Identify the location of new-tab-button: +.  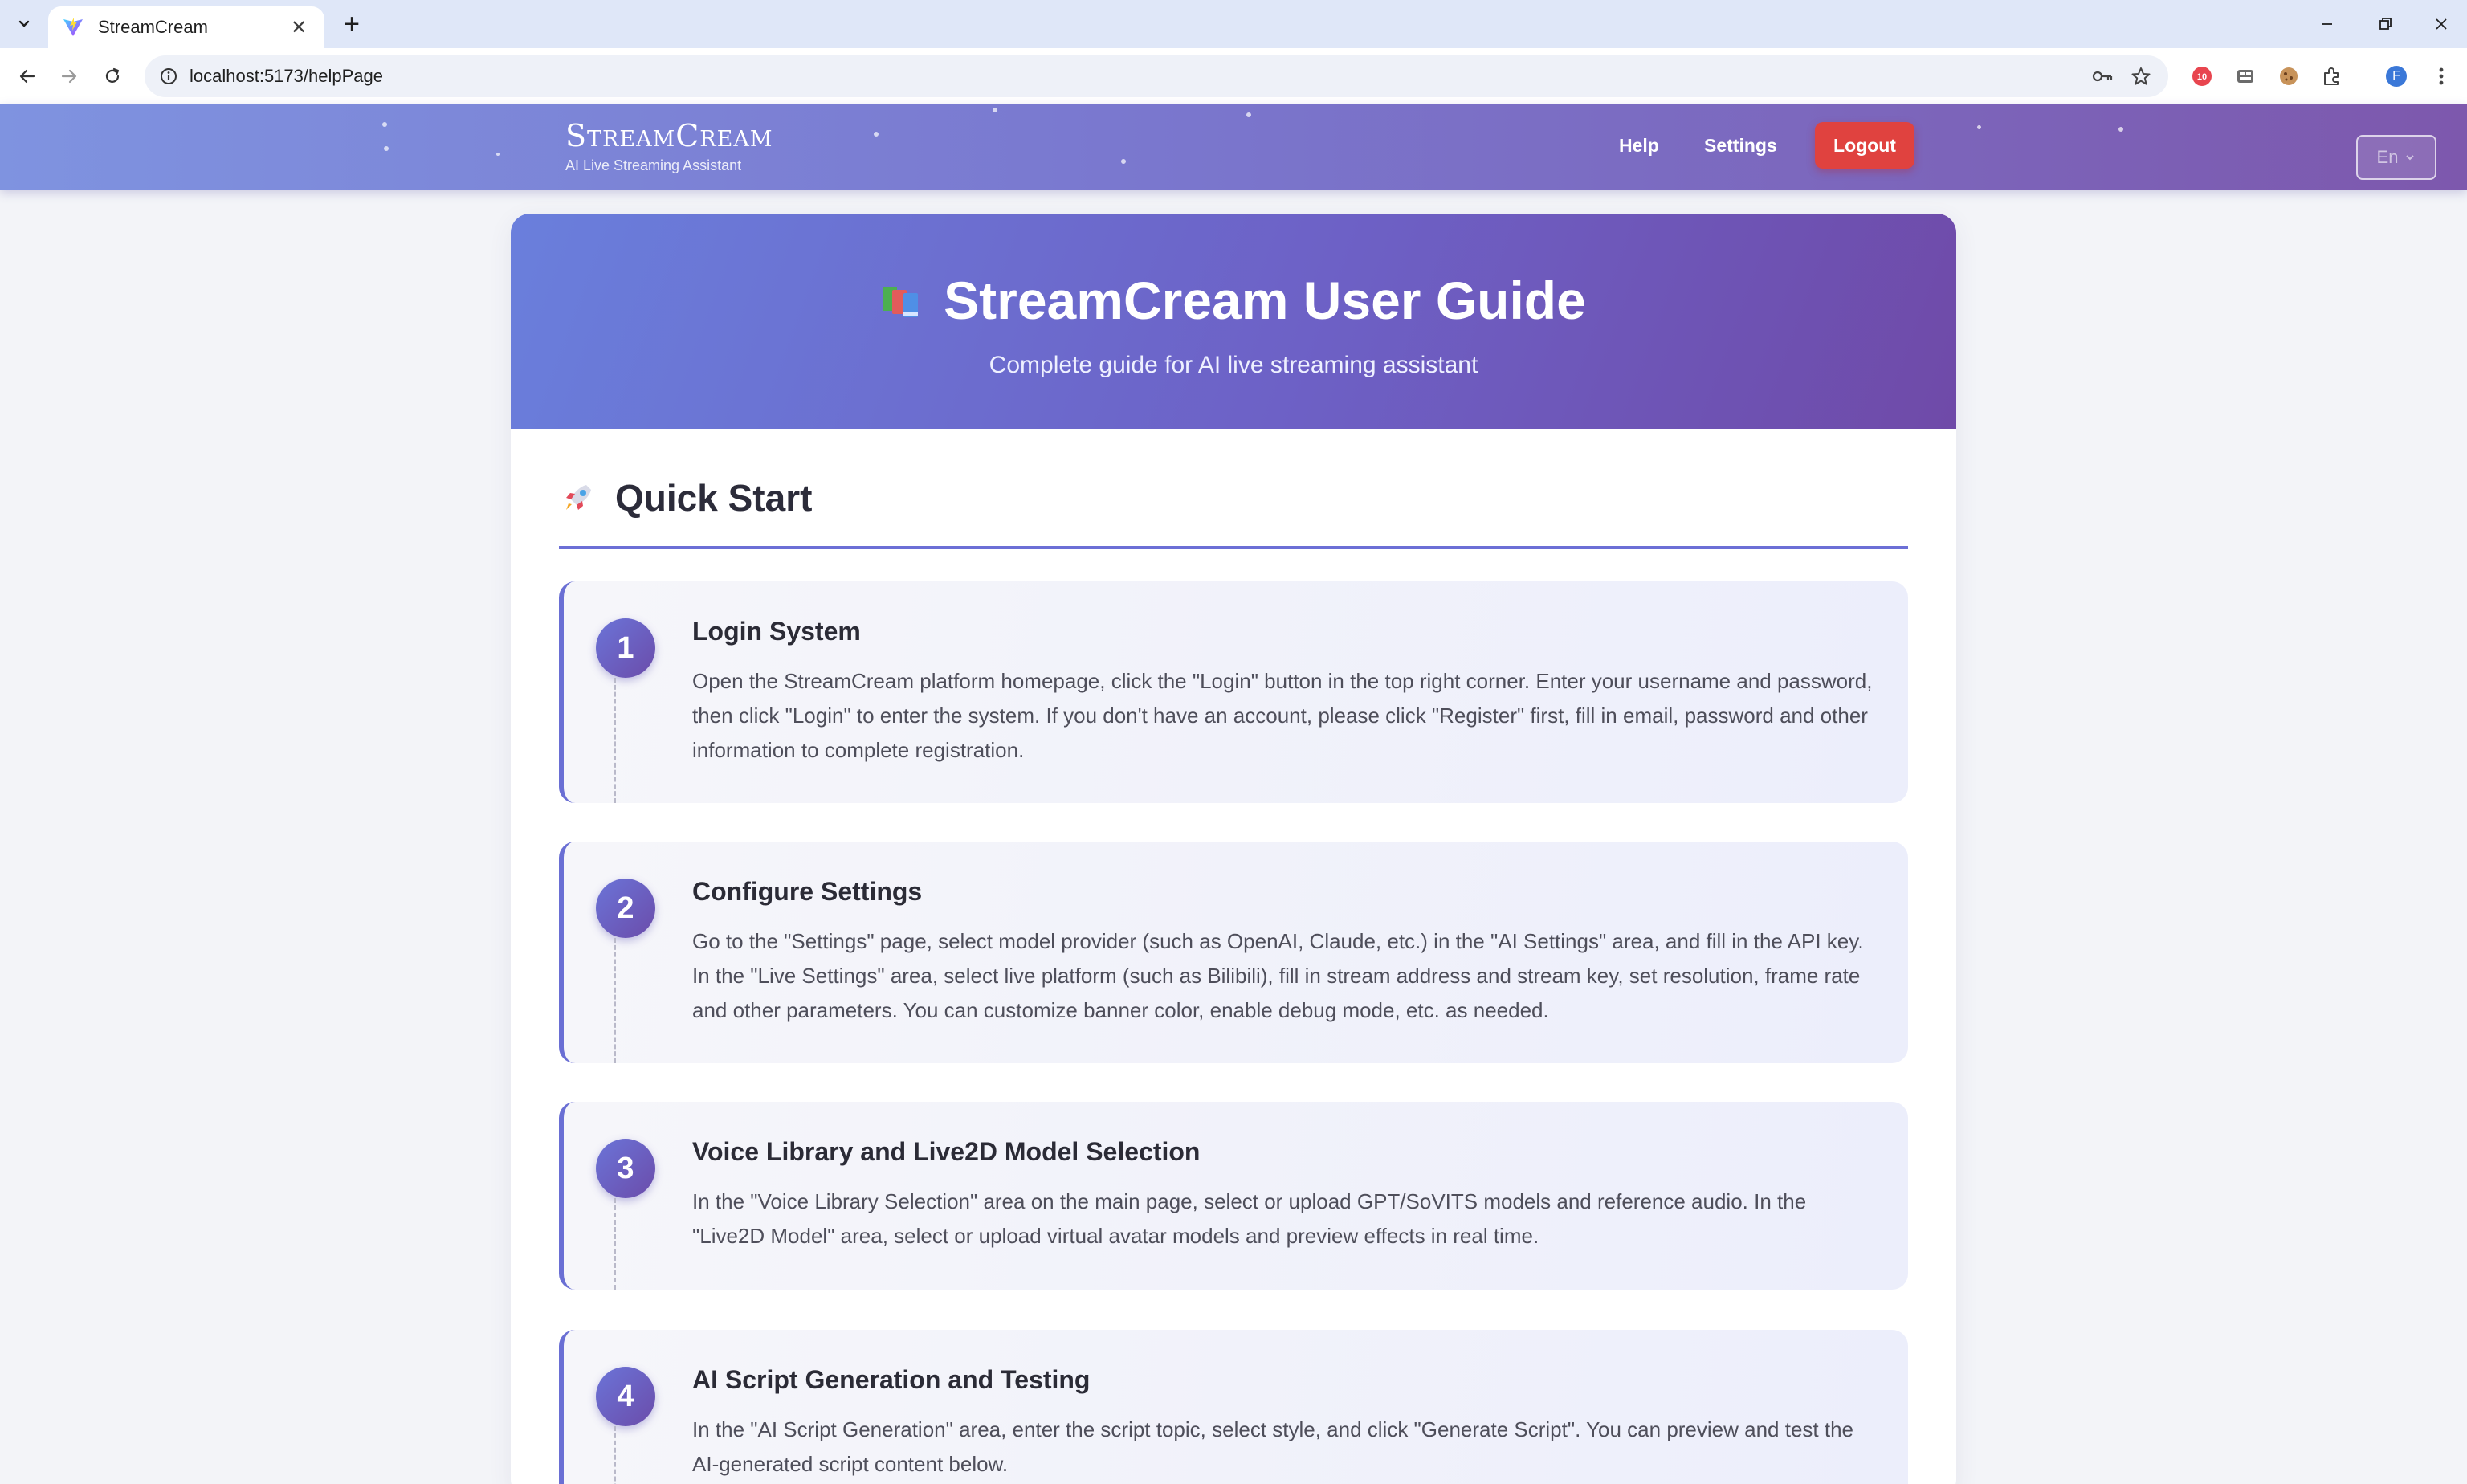
(352, 24).